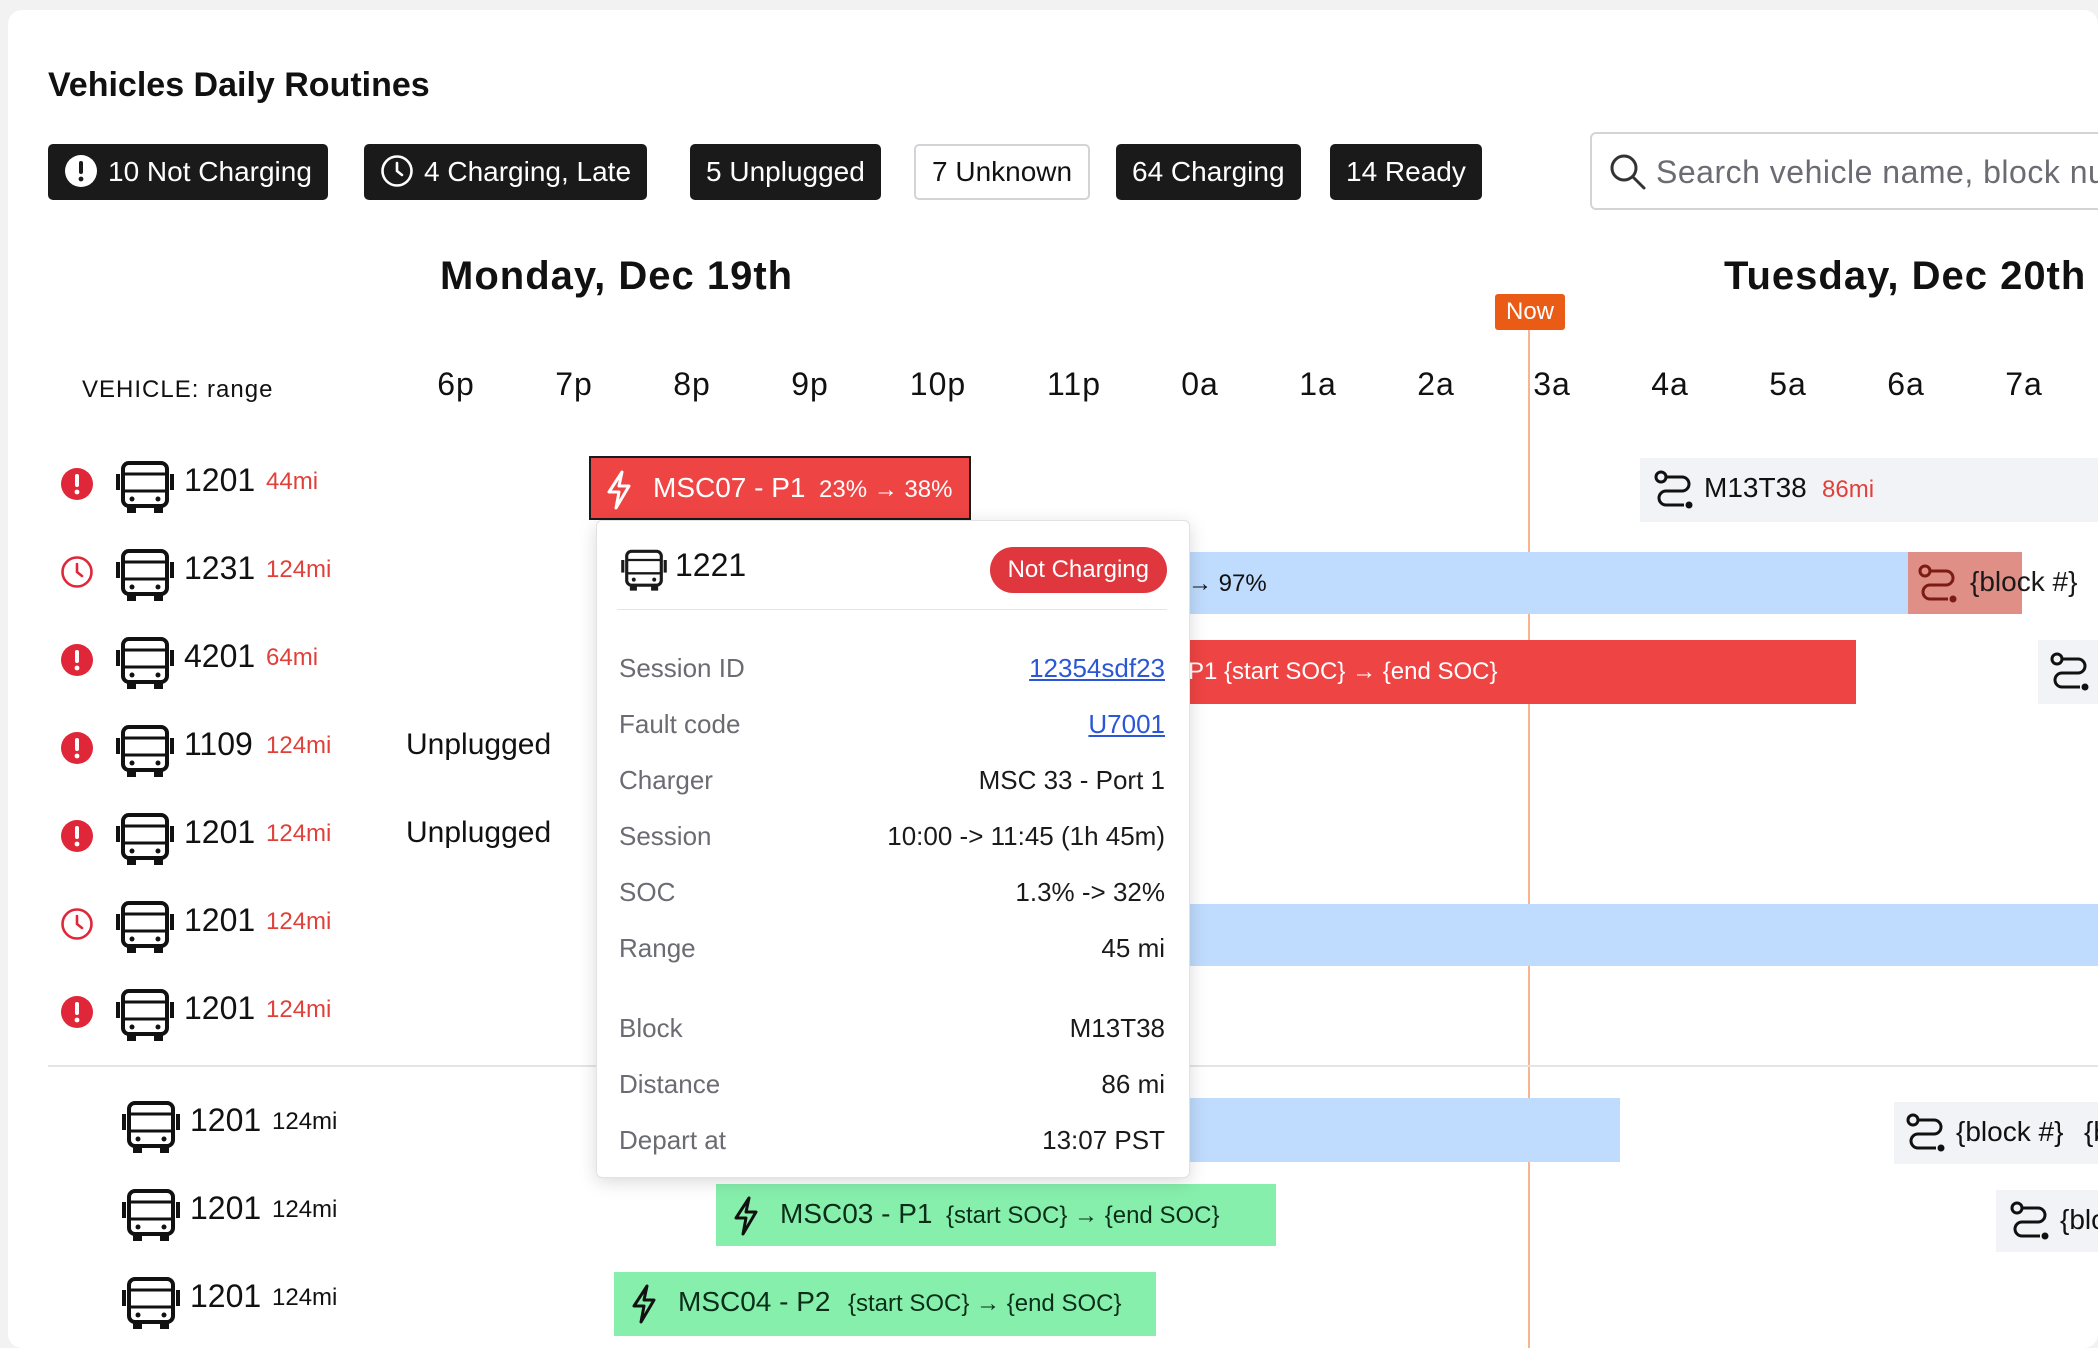 The height and width of the screenshot is (1348, 2098). I want to click on detail-distance: Distance 86 mi, so click(892, 1089).